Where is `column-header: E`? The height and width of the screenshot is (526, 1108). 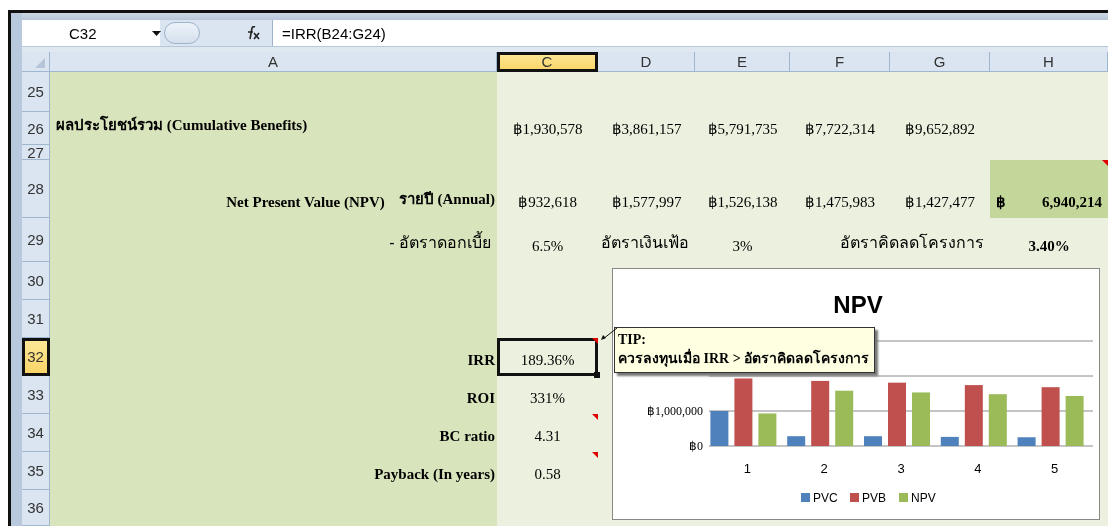
column-header: E is located at coordinates (742, 62).